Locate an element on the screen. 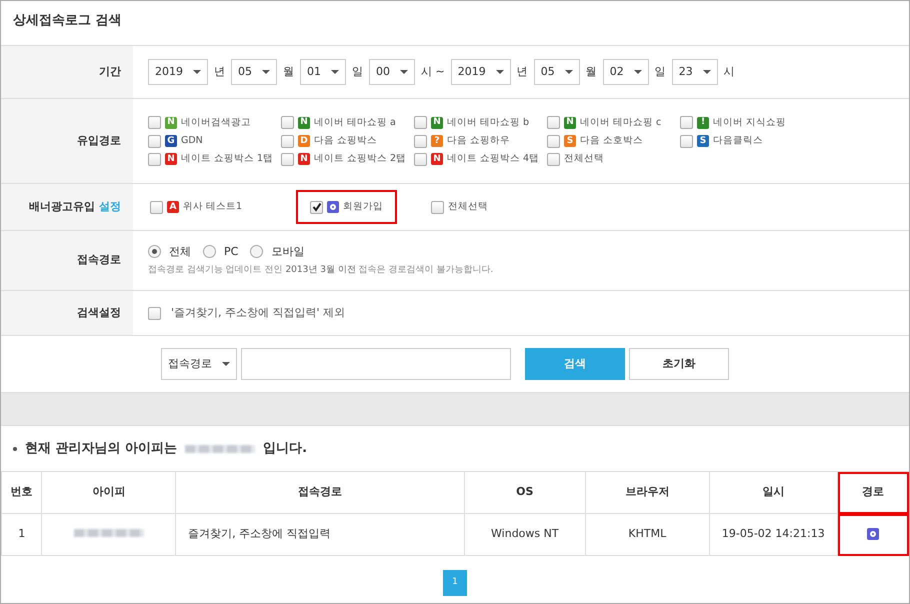  dropdown: 23 is located at coordinates (695, 72).